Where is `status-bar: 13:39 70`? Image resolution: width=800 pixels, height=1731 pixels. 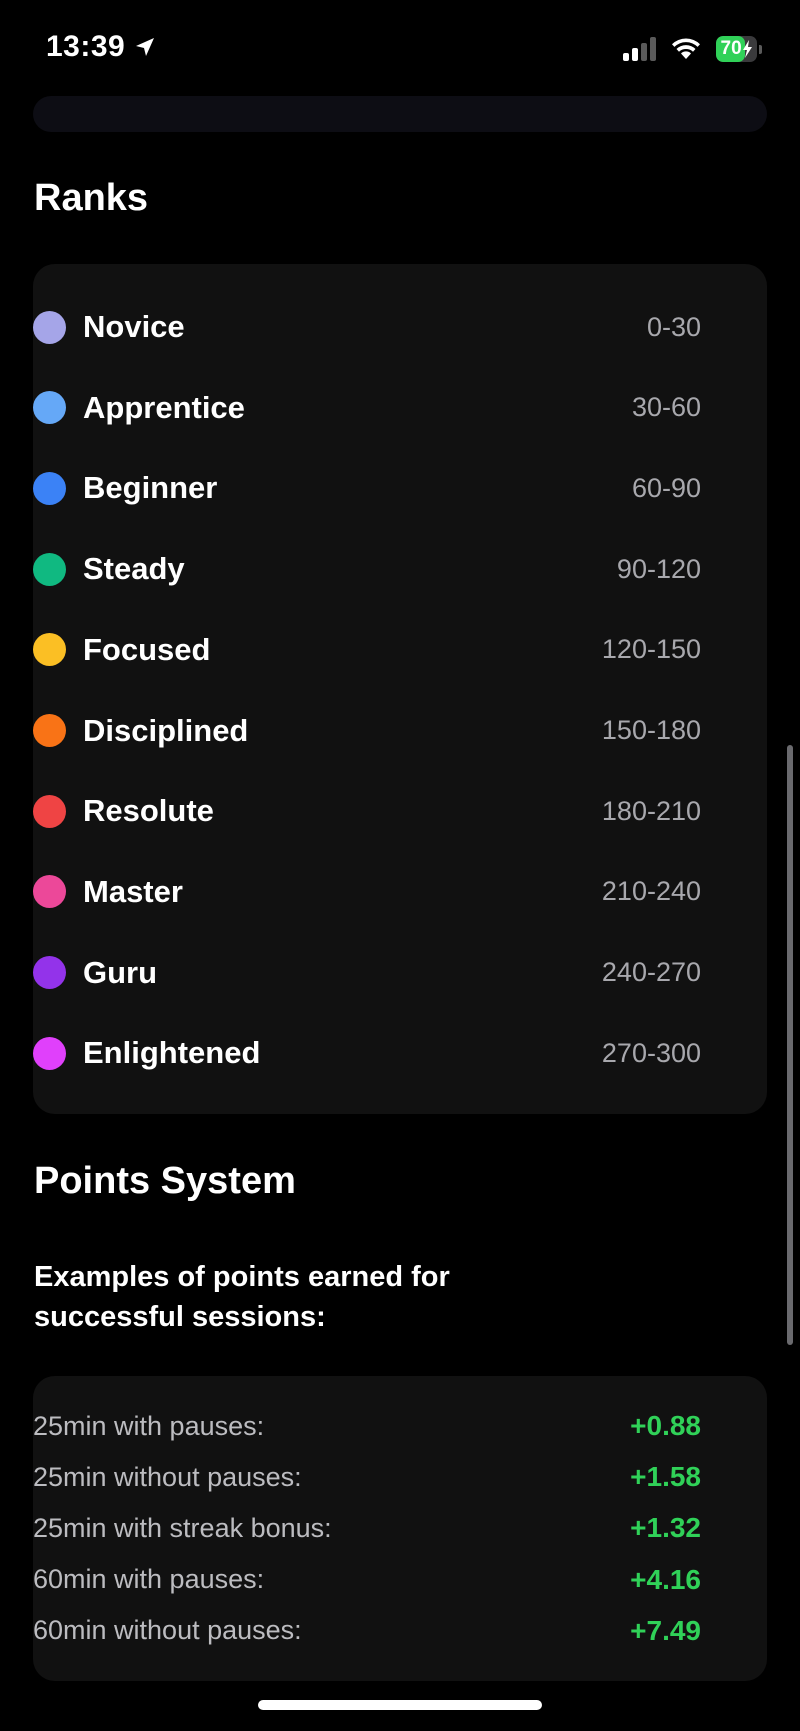
status-bar: 13:39 70 is located at coordinates (400, 48).